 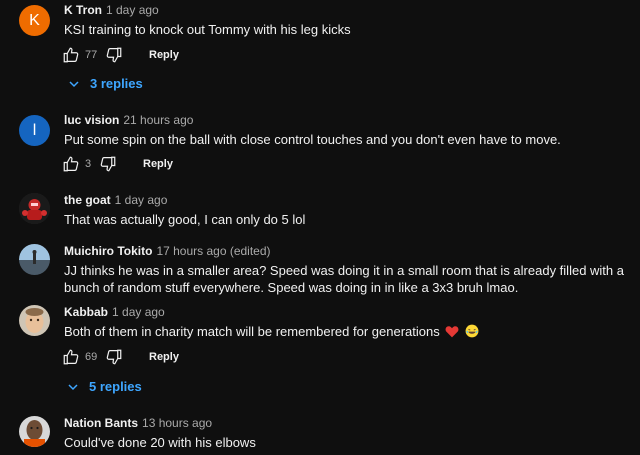 What do you see at coordinates (177, 423) in the screenshot?
I see `comment-time: 13 hours ago` at bounding box center [177, 423].